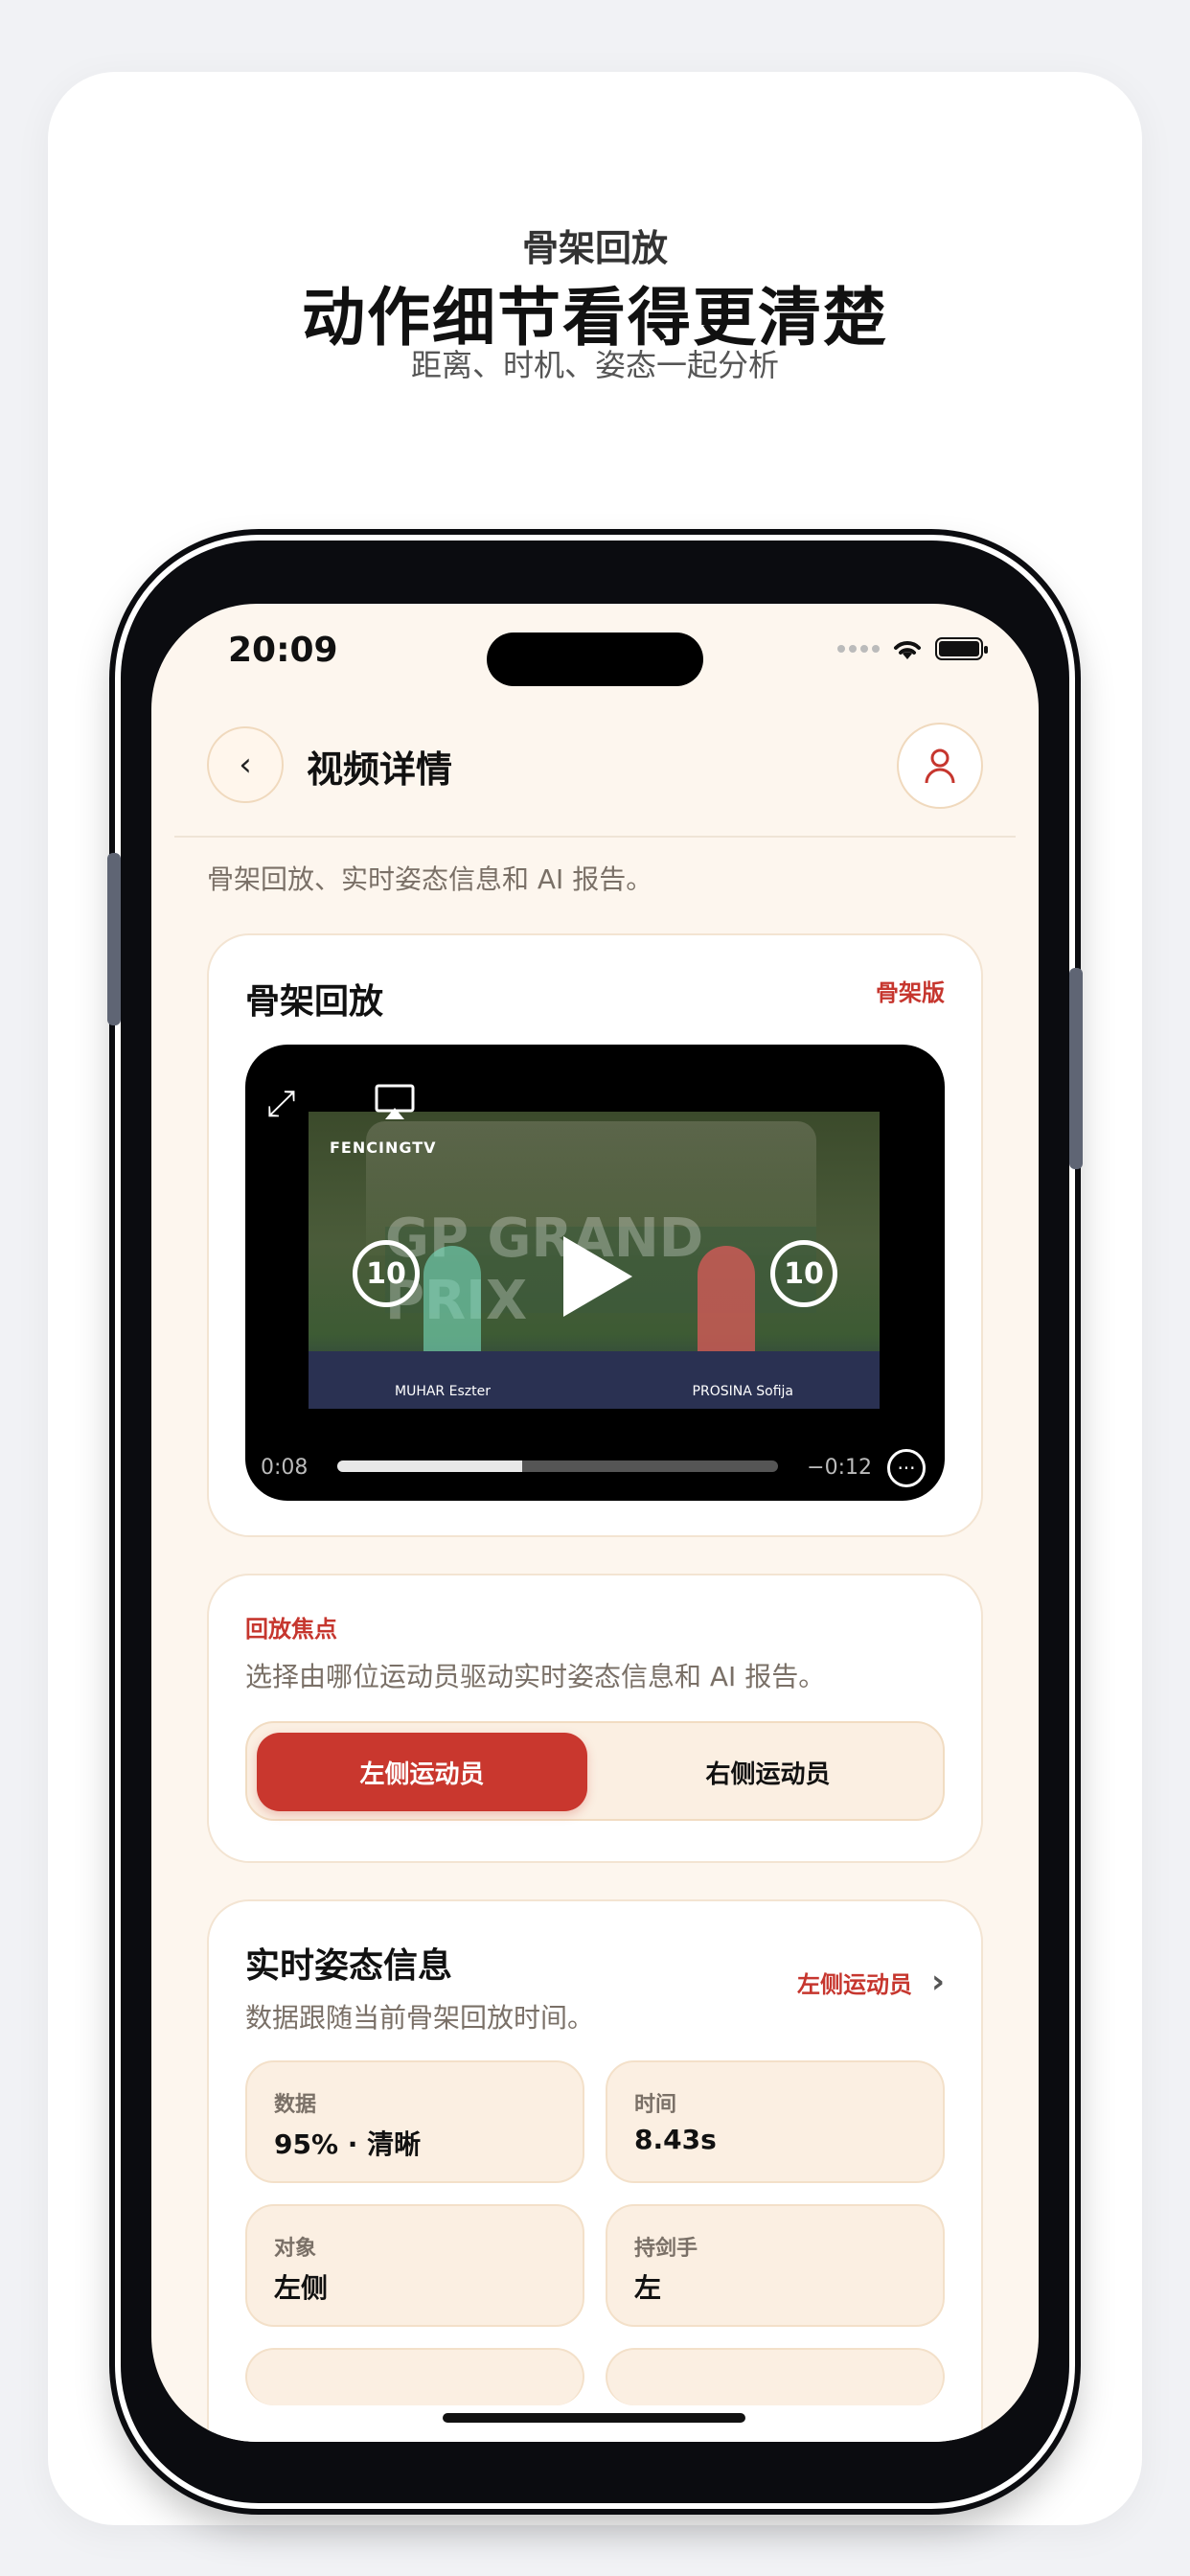 This screenshot has height=2576, width=1190. What do you see at coordinates (907, 650) in the screenshot?
I see `wifi-icon` at bounding box center [907, 650].